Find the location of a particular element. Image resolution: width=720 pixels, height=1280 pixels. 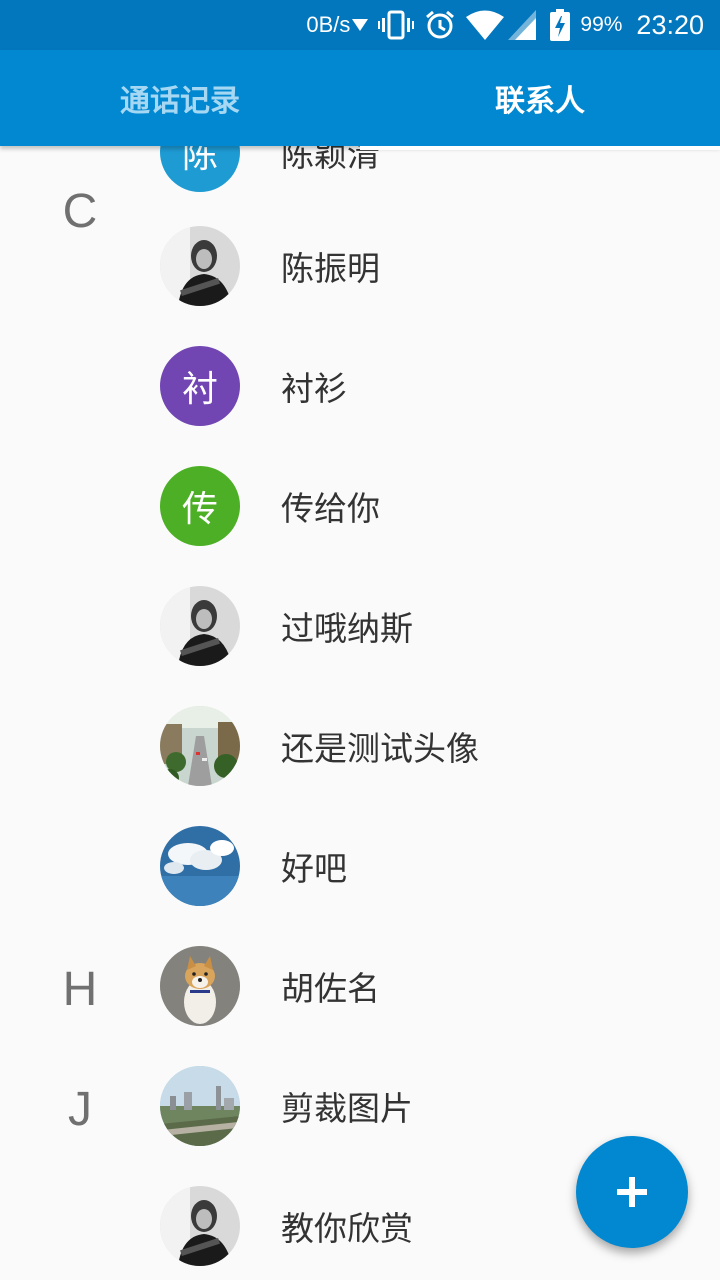

tab-call-log: 通话记录 is located at coordinates (180, 98).